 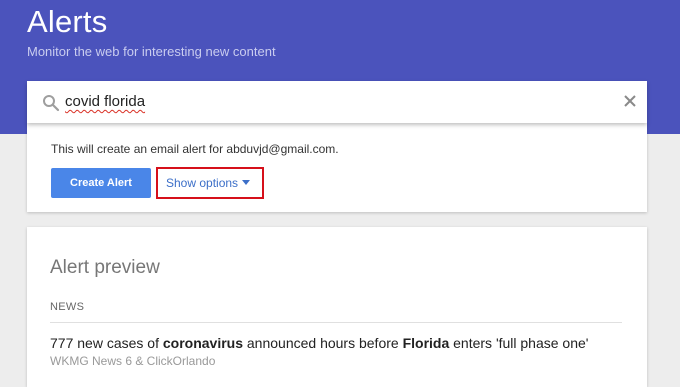 What do you see at coordinates (133, 361) in the screenshot?
I see `article-source: WKMG News 6 & ClickOrlando` at bounding box center [133, 361].